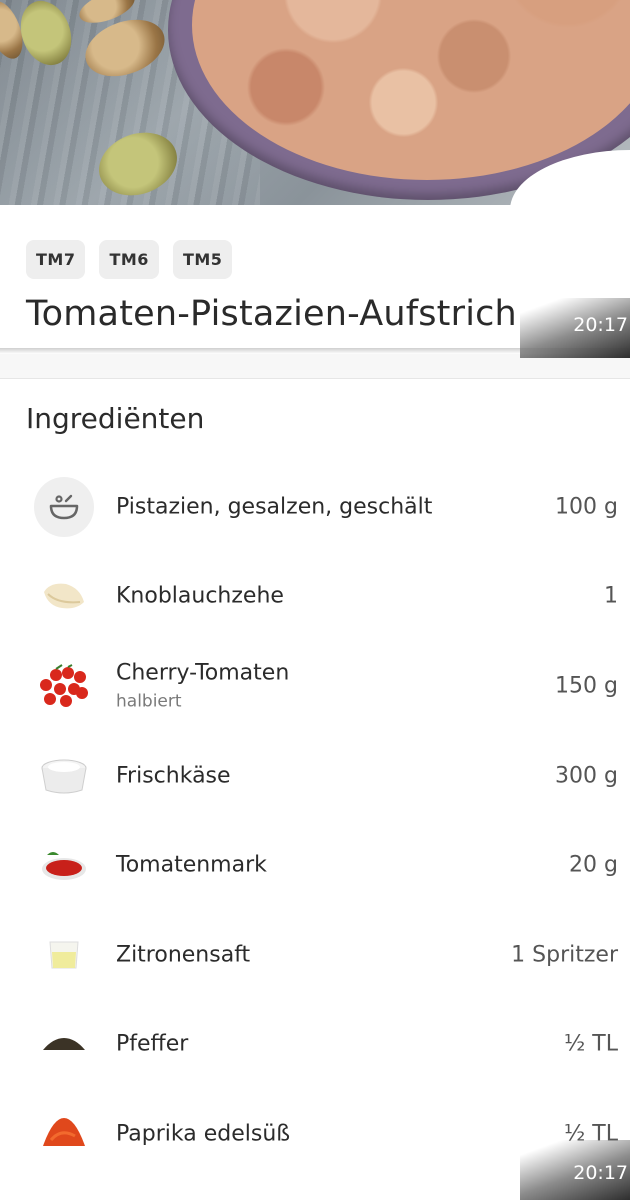 This screenshot has width=630, height=1200. What do you see at coordinates (586, 686) in the screenshot?
I see `ingredient-quantity: 150 g` at bounding box center [586, 686].